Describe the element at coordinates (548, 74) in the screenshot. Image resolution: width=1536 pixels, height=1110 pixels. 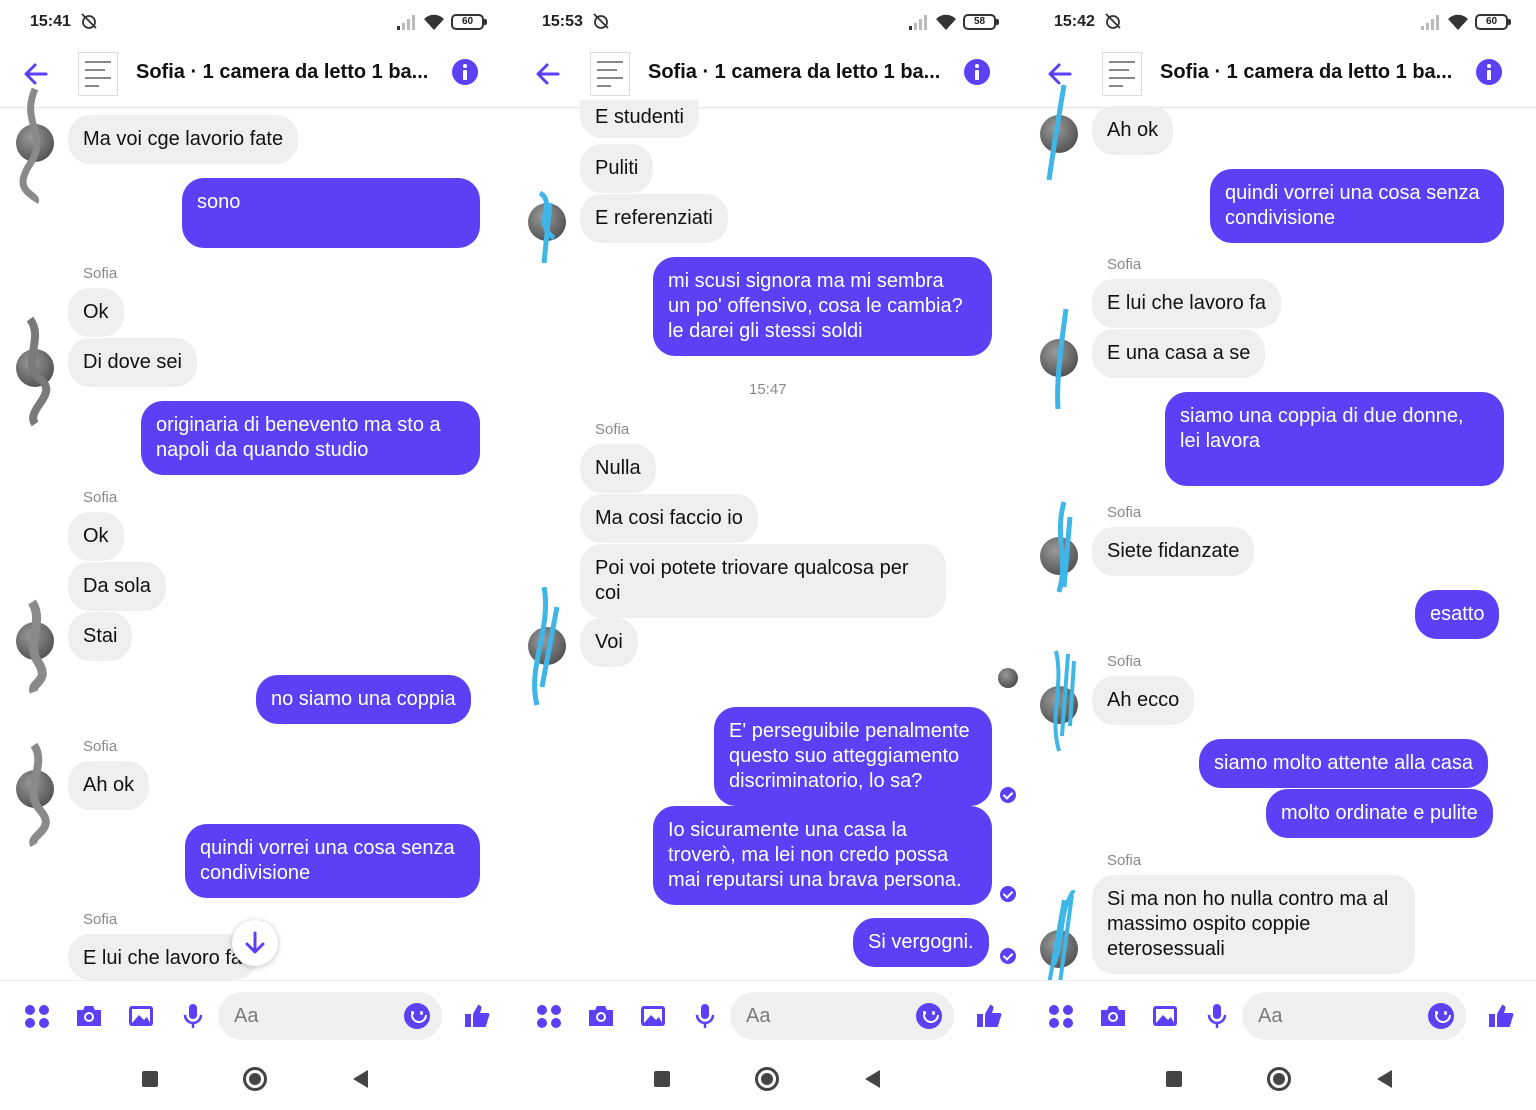
I see `back-arrow-icon` at that location.